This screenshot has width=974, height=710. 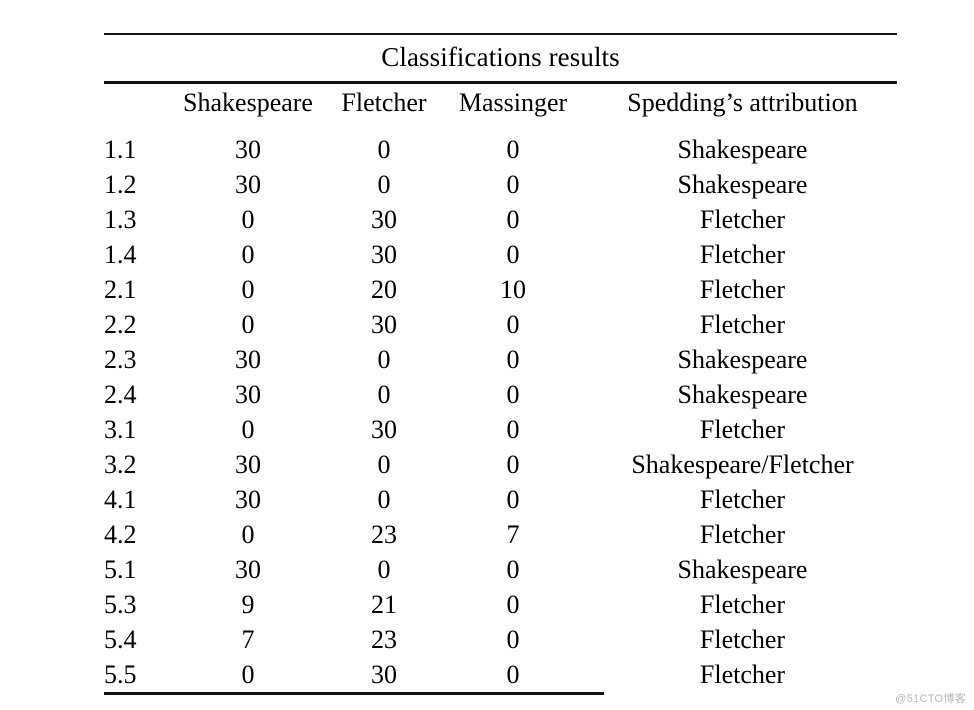 I want to click on cell-massinger: 10, so click(x=513, y=289).